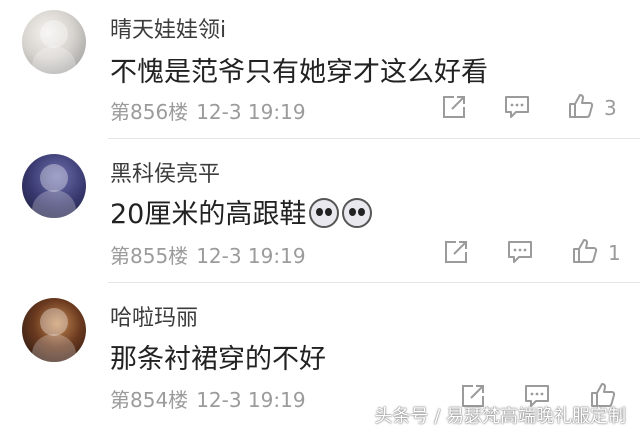 This screenshot has height=431, width=640. I want to click on like-count: 1, so click(614, 253).